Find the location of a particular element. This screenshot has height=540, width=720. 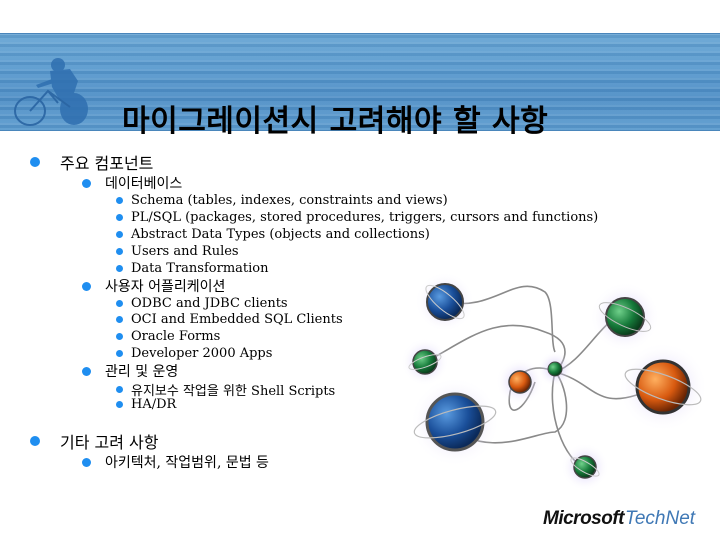

list-item: OCI and Embedded SQL Clients is located at coordinates (229, 319).